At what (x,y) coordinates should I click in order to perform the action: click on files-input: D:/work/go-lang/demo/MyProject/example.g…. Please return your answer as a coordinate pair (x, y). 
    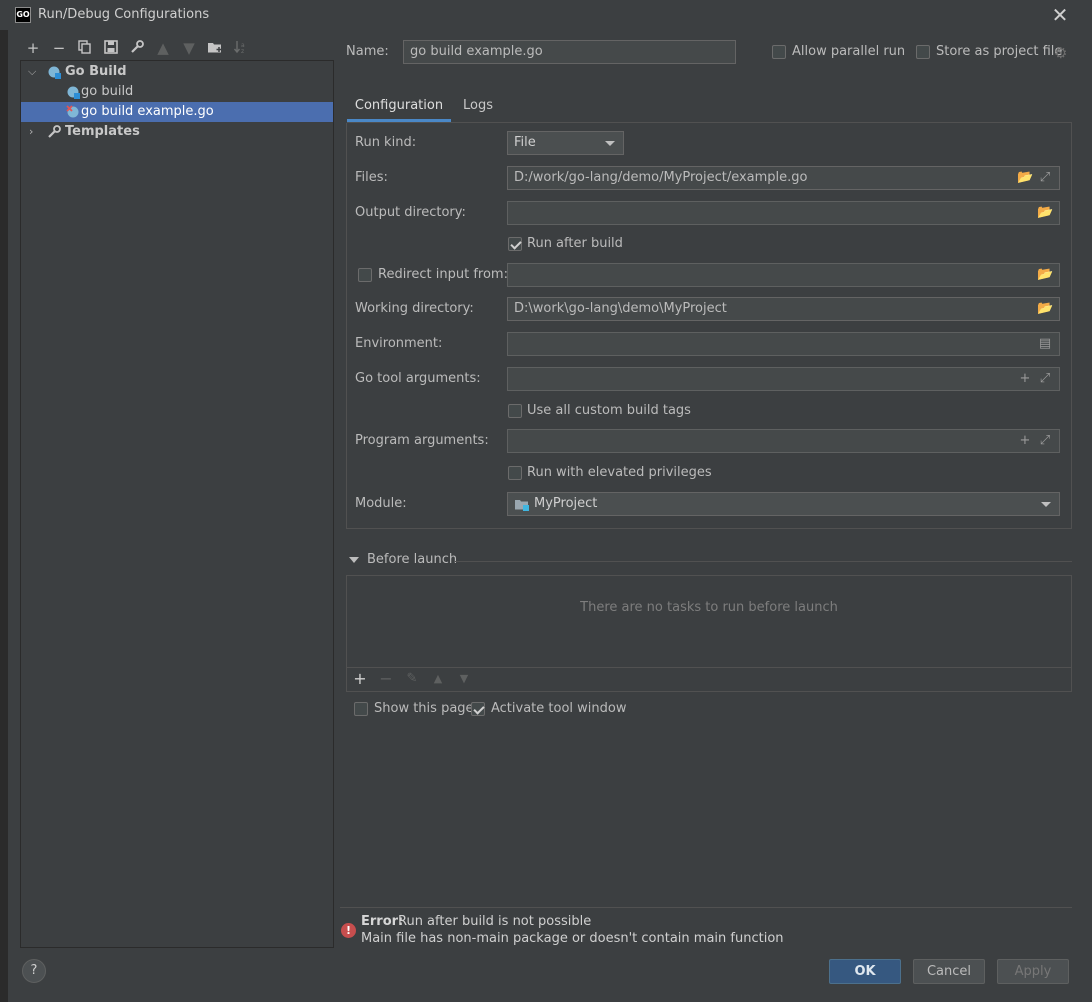
    Looking at the image, I should click on (783, 178).